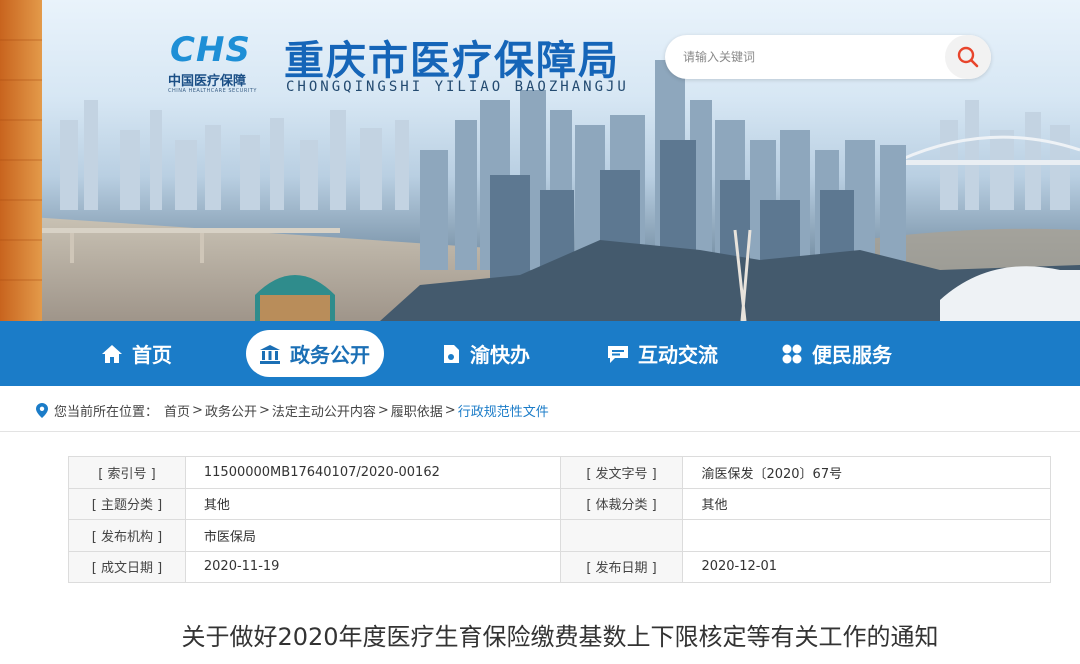 Image resolution: width=1080 pixels, height=664 pixels. I want to click on table-row: [ 成文日期 ] 2020-11-19 [ 发布日期 ] 2020-12-01, so click(559, 566).